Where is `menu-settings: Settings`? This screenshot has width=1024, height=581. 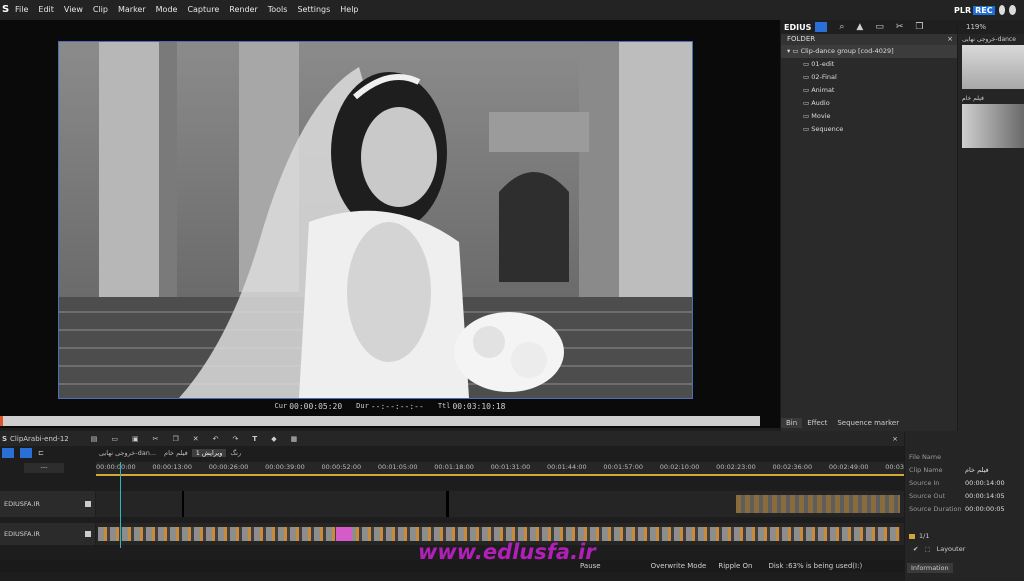
menu-settings: Settings is located at coordinates (313, 10).